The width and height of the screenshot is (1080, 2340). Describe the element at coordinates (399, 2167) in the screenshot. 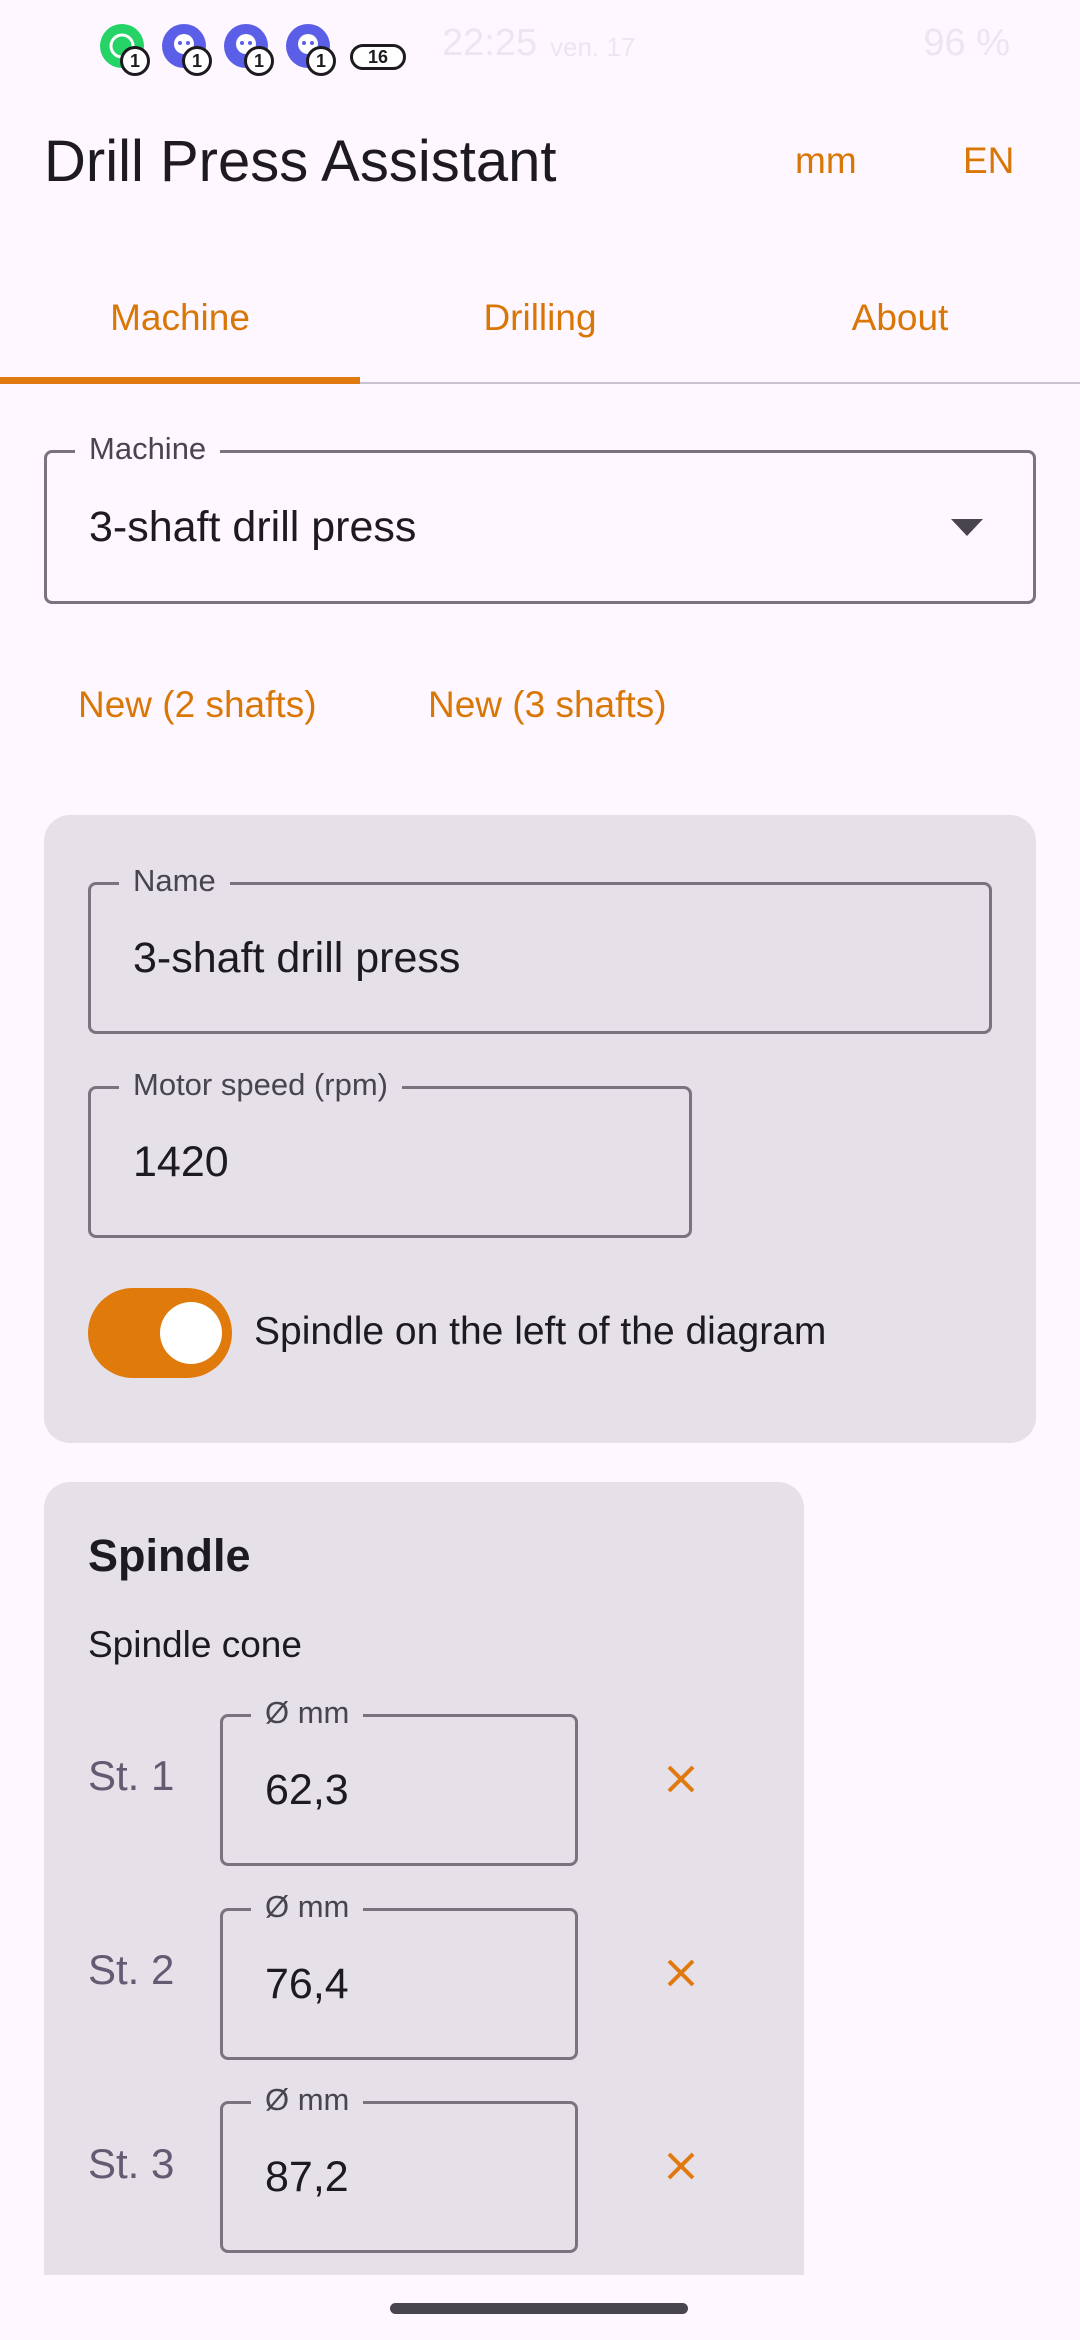

I see `step-diameter-field: Ø mm 87,2` at that location.